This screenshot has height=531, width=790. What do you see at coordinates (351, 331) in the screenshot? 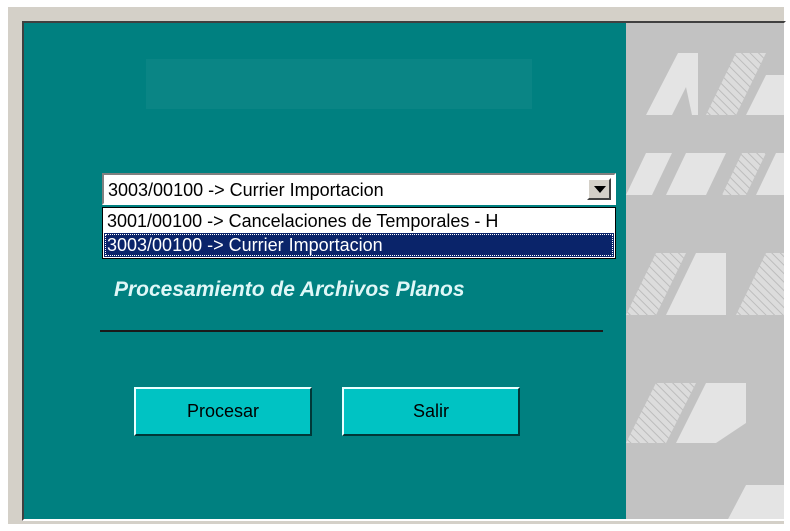
I see `divider` at bounding box center [351, 331].